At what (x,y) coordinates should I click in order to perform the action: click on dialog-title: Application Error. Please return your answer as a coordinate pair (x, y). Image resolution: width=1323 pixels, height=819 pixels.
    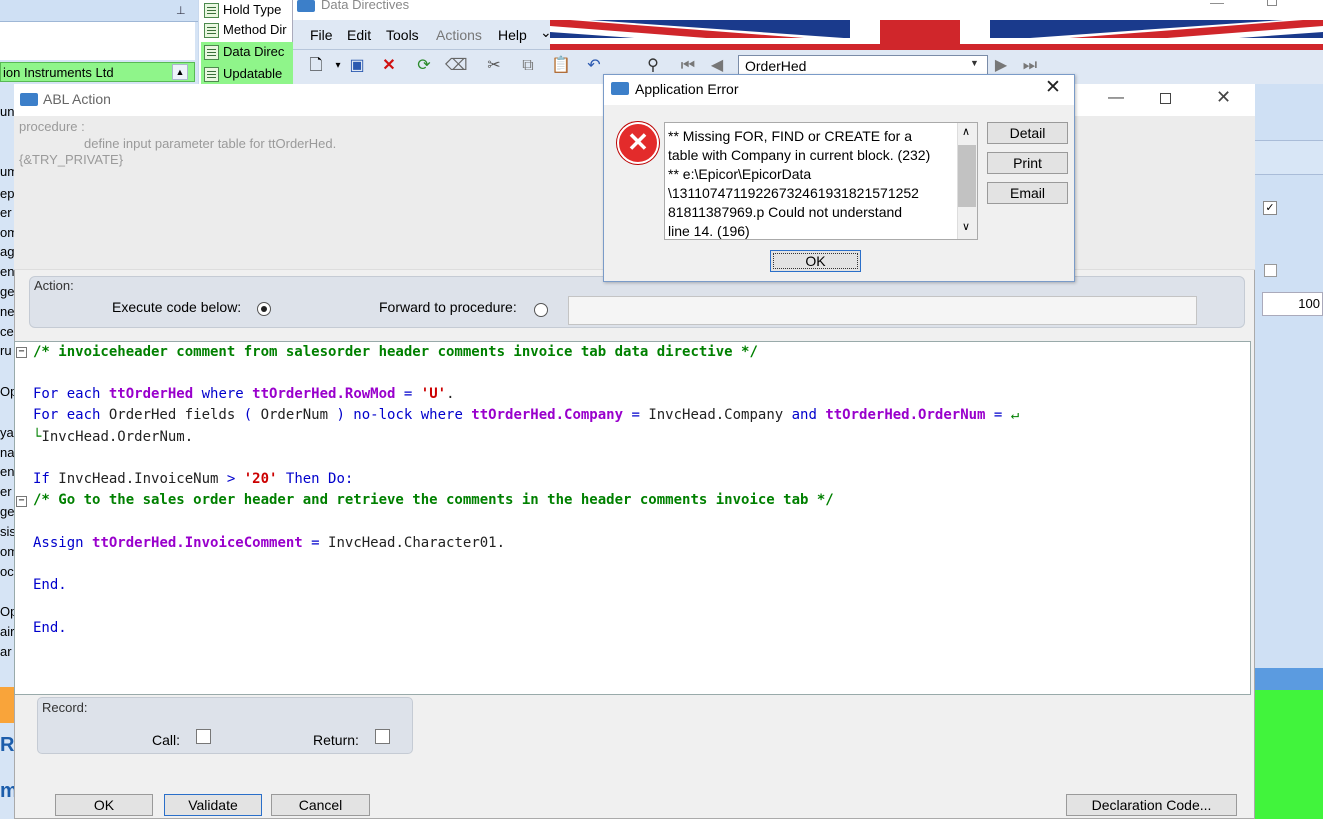
    Looking at the image, I should click on (687, 89).